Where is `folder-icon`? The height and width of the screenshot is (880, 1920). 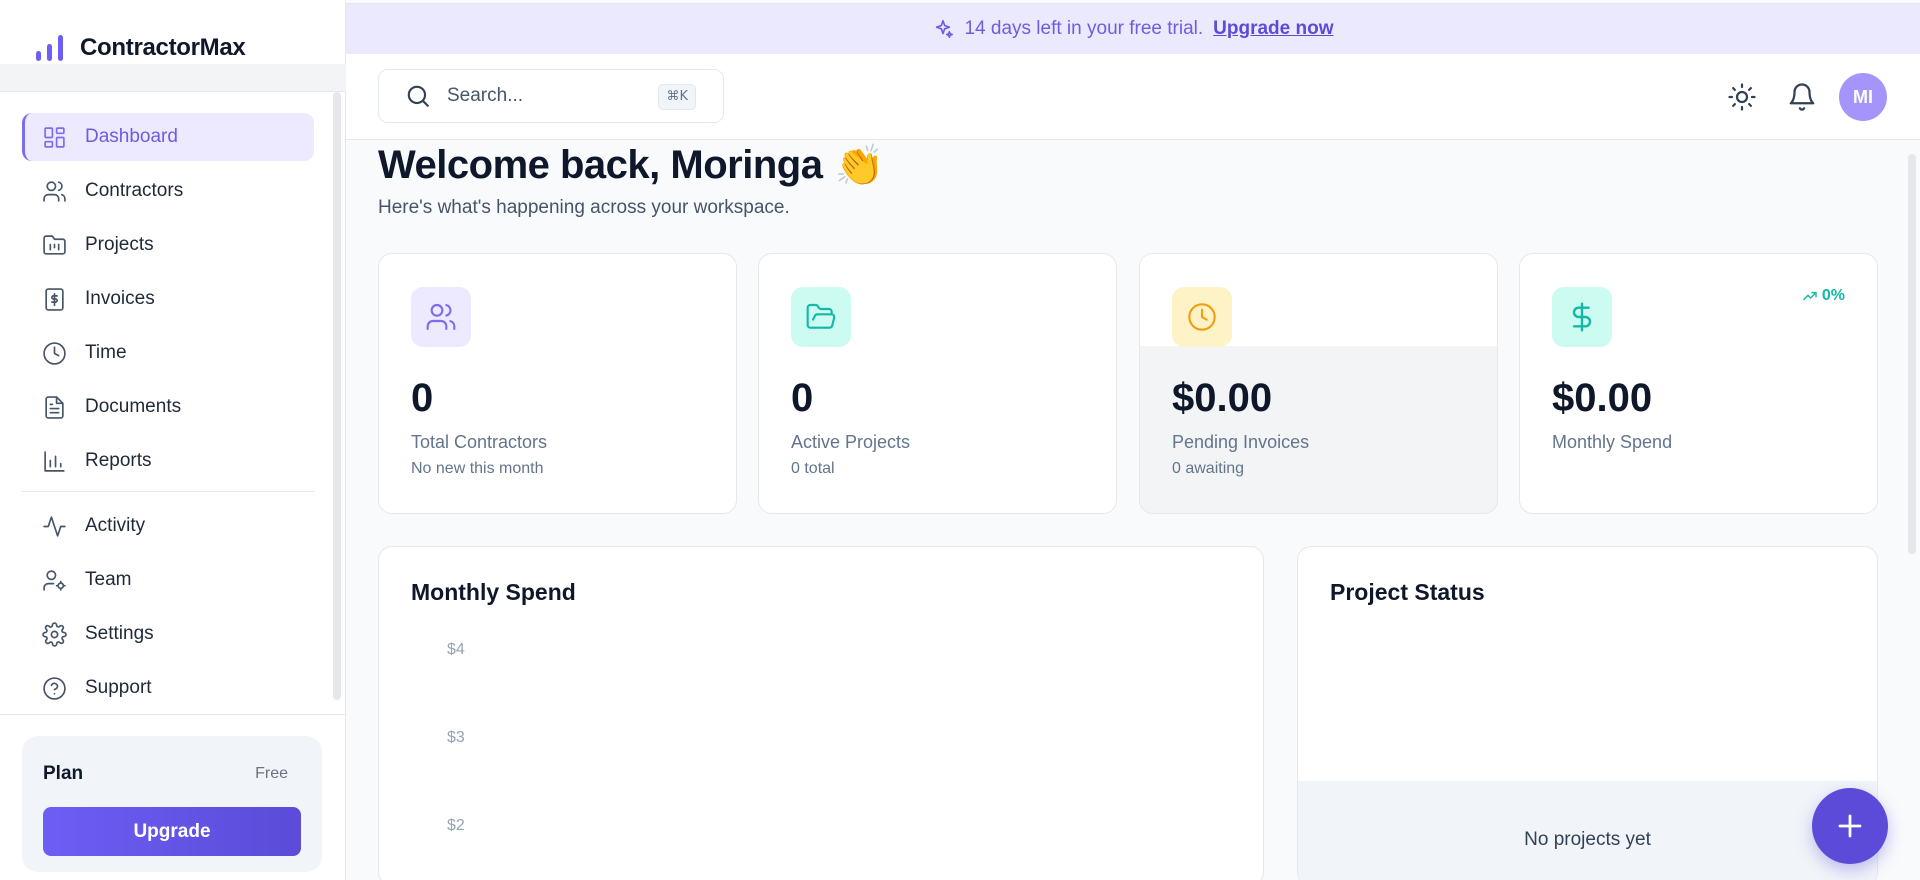 folder-icon is located at coordinates (54, 244).